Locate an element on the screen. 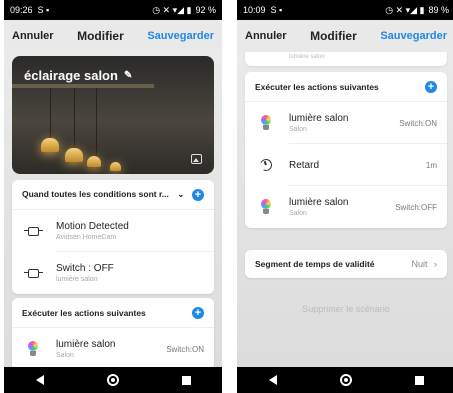  faded-list-item: lumière salon is located at coordinates (346, 59).